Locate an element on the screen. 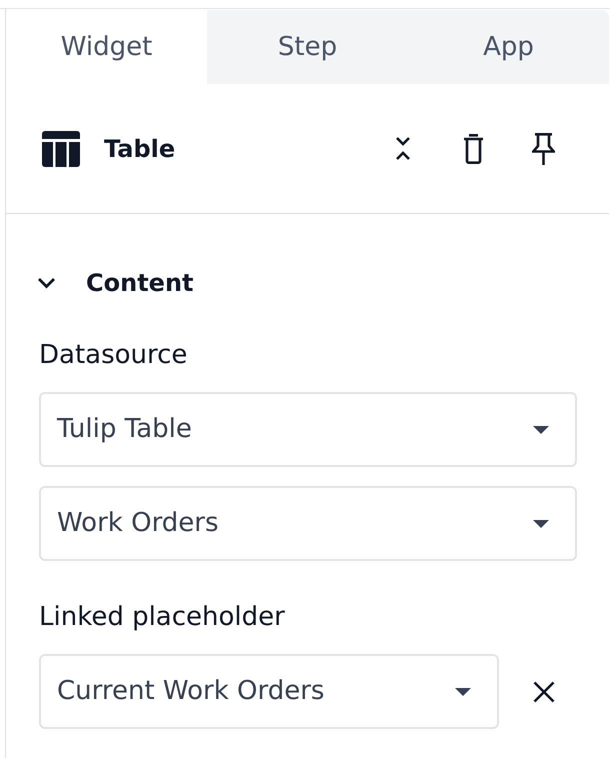  select-dropdown: Current Work Orders is located at coordinates (269, 691).